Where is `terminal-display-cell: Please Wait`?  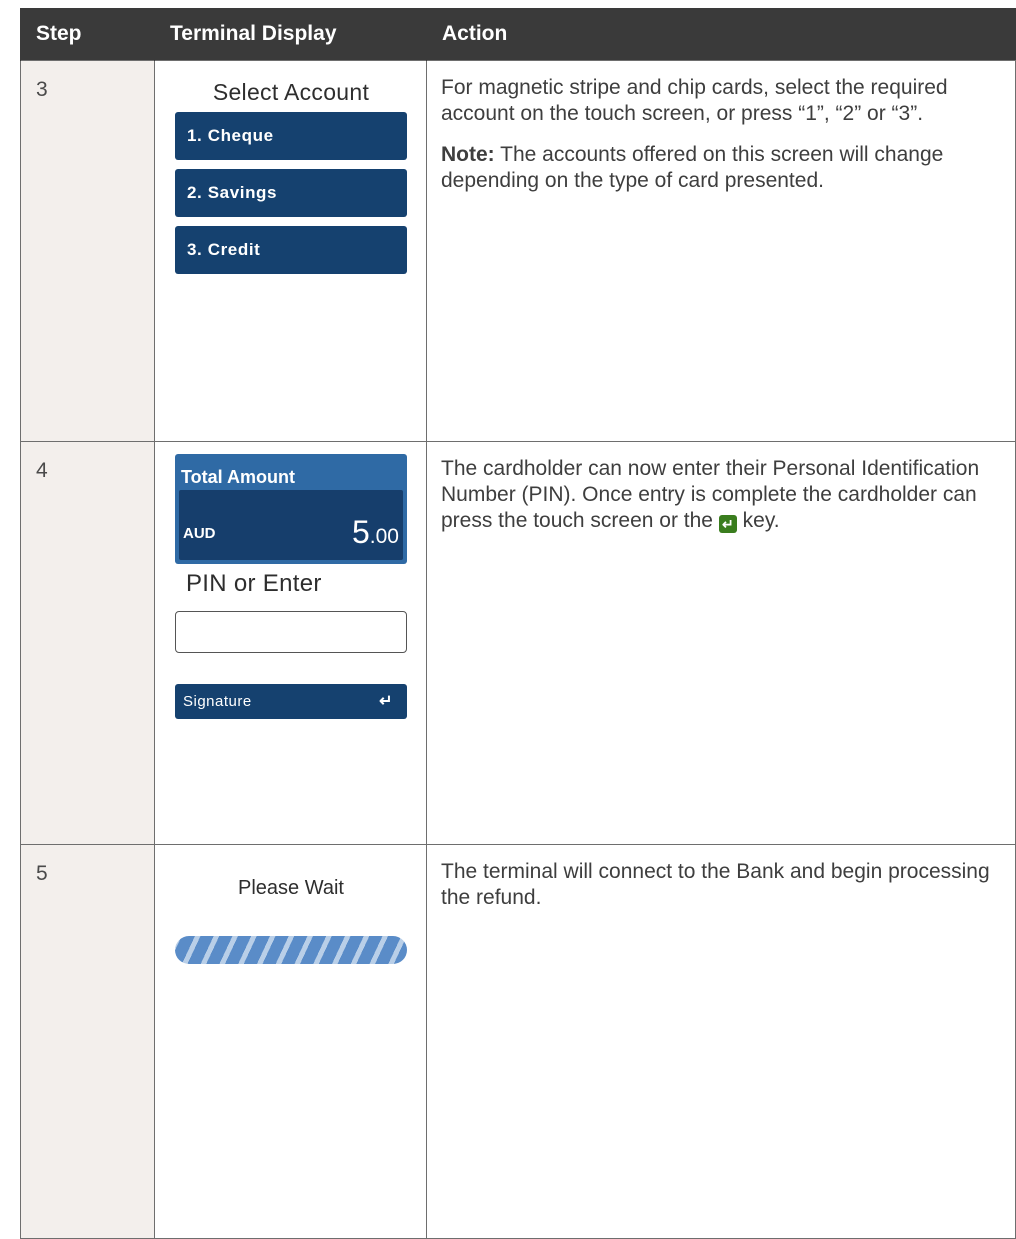 terminal-display-cell: Please Wait is located at coordinates (290, 1041).